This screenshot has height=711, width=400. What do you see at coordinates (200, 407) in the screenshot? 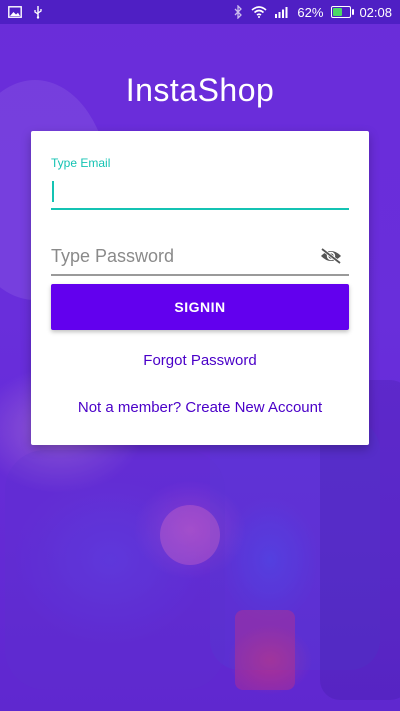
I see `create-account-link: Not a member? Create New Account` at bounding box center [200, 407].